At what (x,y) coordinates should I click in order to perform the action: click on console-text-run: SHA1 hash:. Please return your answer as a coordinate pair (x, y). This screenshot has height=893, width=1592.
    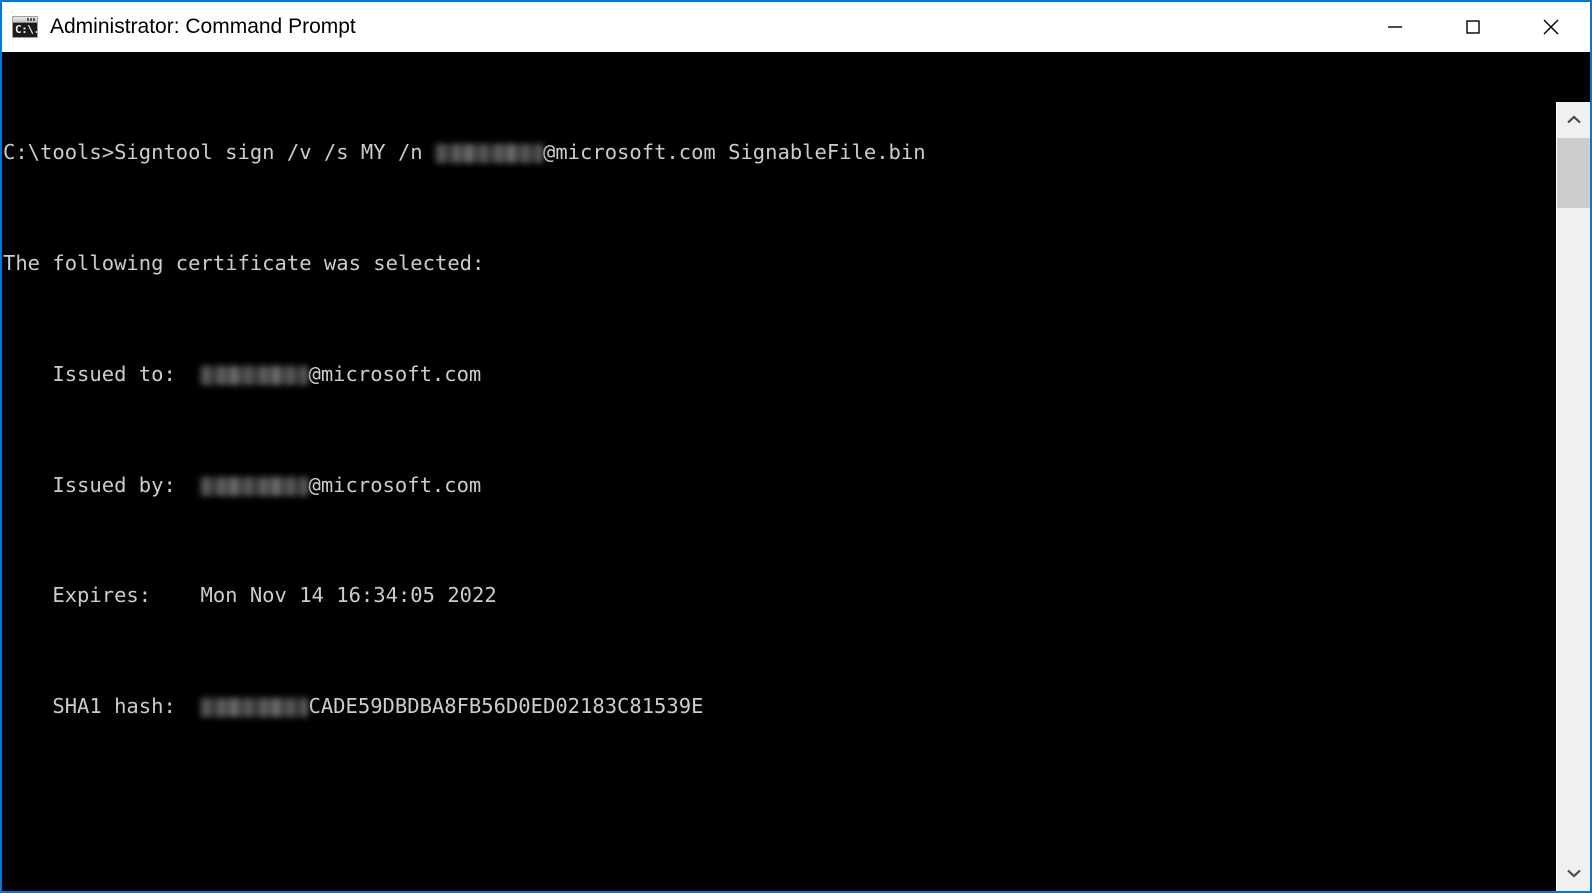
    Looking at the image, I should click on (102, 706).